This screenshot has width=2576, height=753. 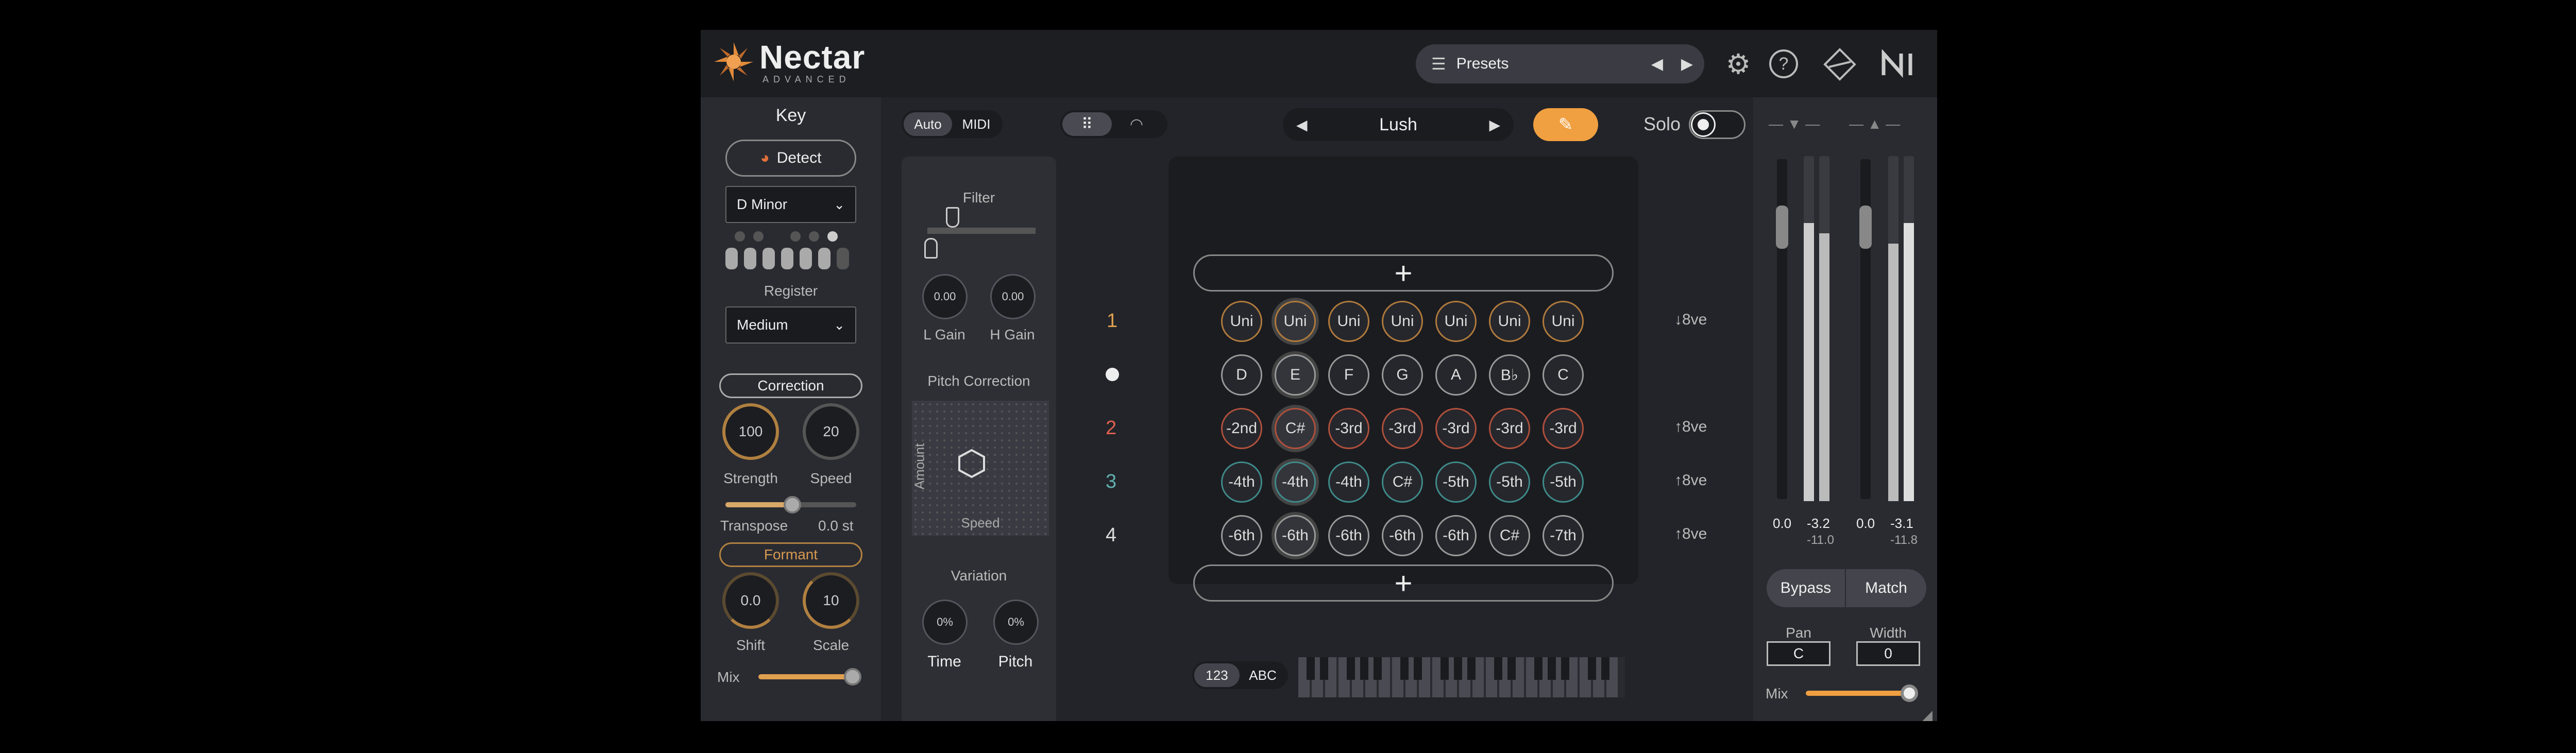 What do you see at coordinates (1087, 124) in the screenshot?
I see `grid-view-icon: ⠿` at bounding box center [1087, 124].